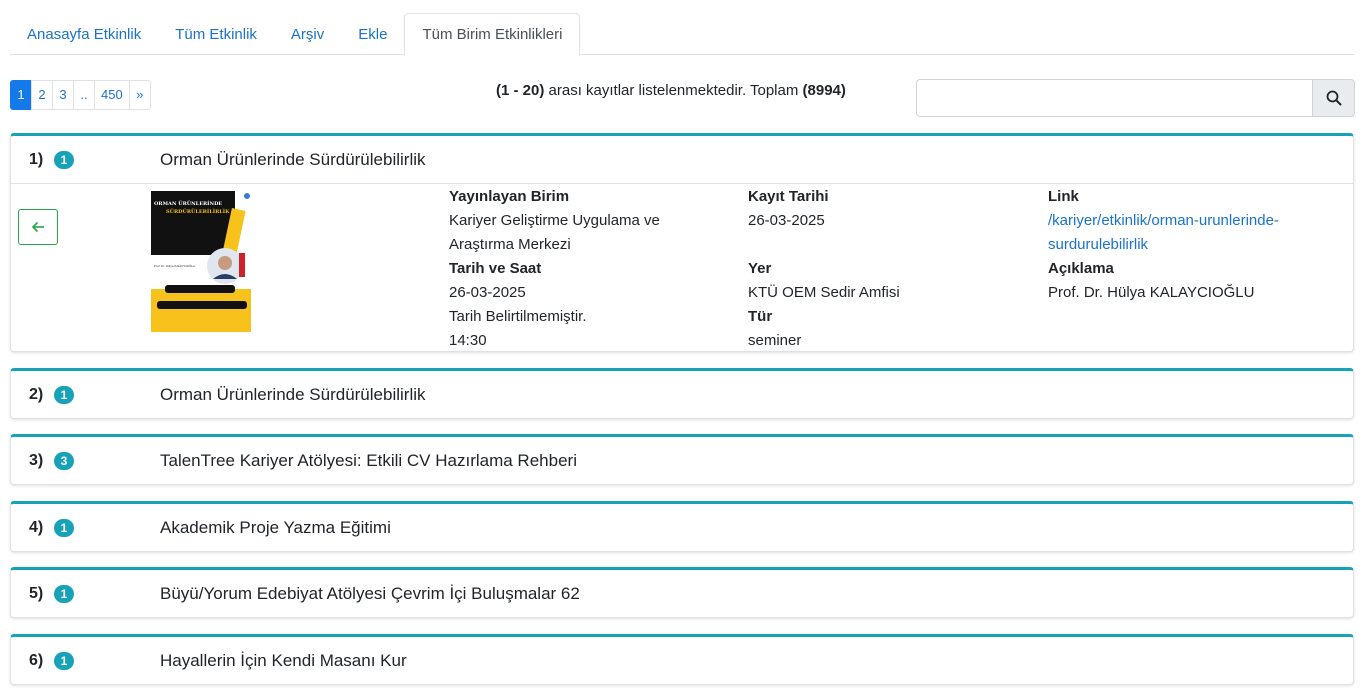 The image size is (1362, 689). Describe the element at coordinates (1063, 196) in the screenshot. I see `link-label: Link` at that location.